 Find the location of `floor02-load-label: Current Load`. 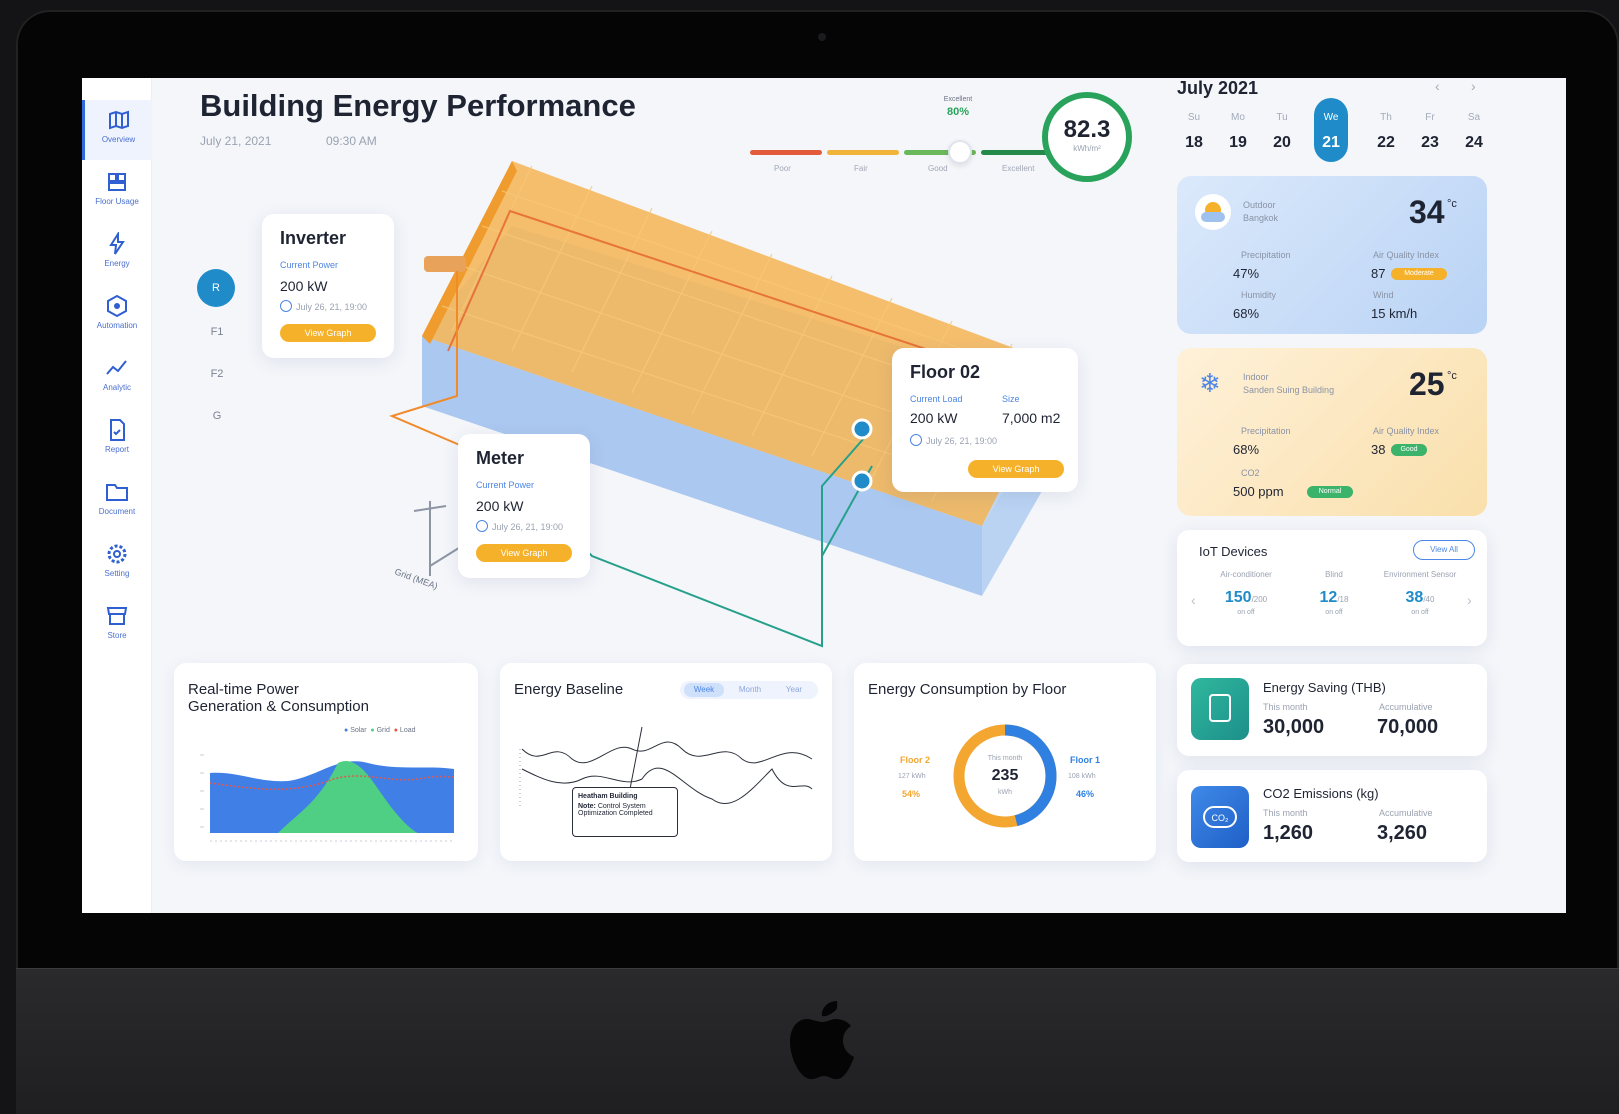

floor02-load-label: Current Load is located at coordinates (936, 399).